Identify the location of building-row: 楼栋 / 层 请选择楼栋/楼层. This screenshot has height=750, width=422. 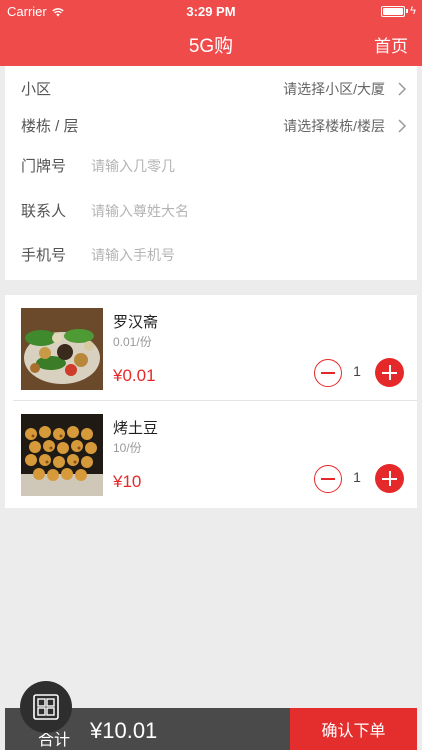
(211, 125).